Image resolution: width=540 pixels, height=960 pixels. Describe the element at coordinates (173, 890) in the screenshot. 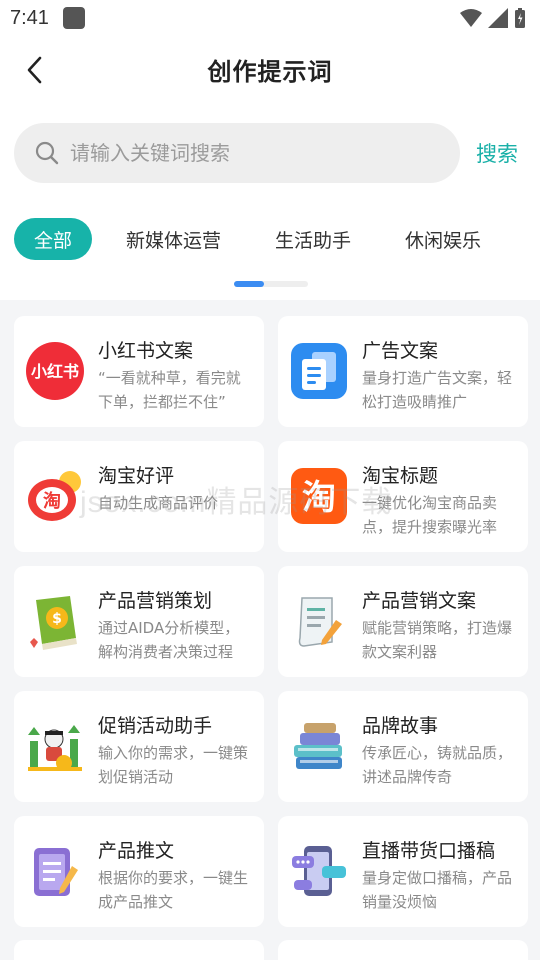

I see `card-description: 根据你的要求，一键生成产品推文` at that location.